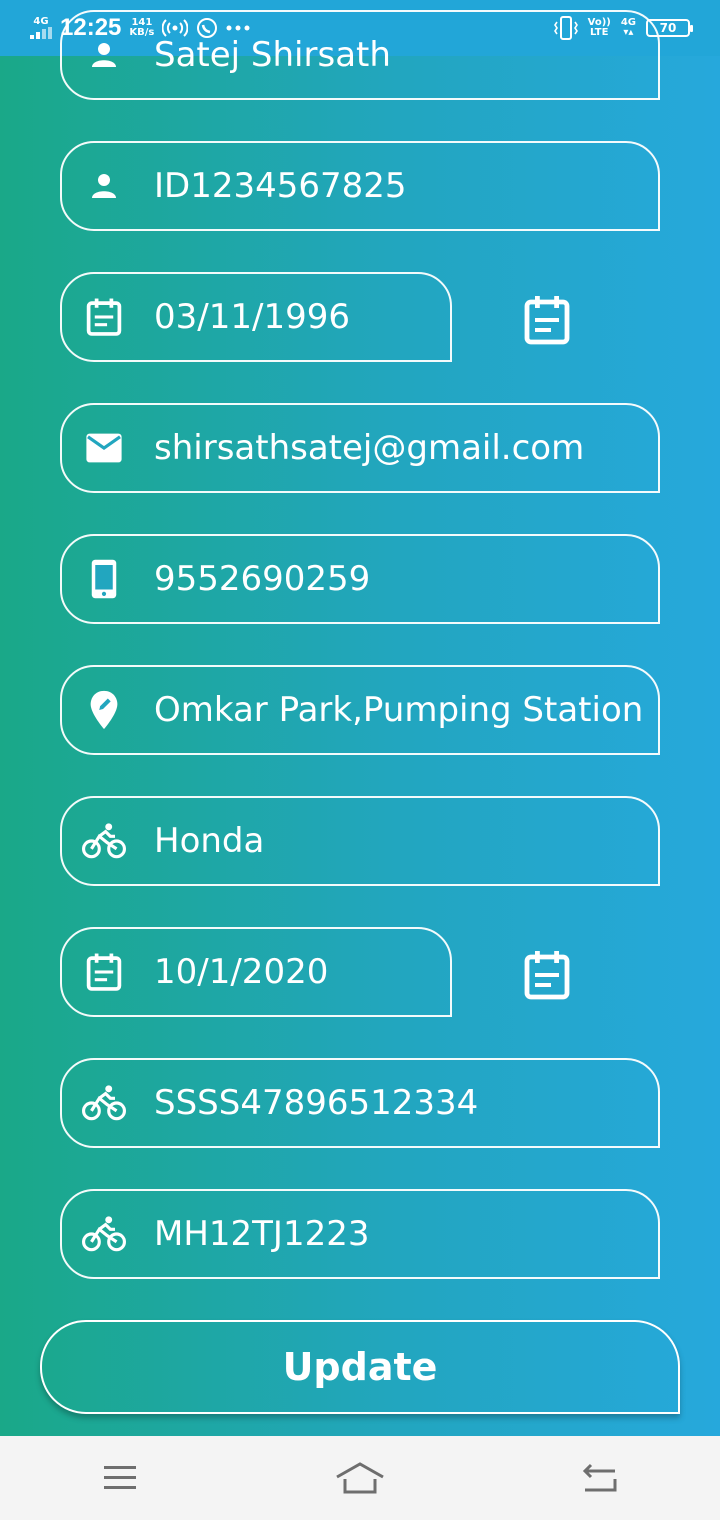 This screenshot has width=720, height=1520. I want to click on id-value: ID1234567825, so click(280, 186).